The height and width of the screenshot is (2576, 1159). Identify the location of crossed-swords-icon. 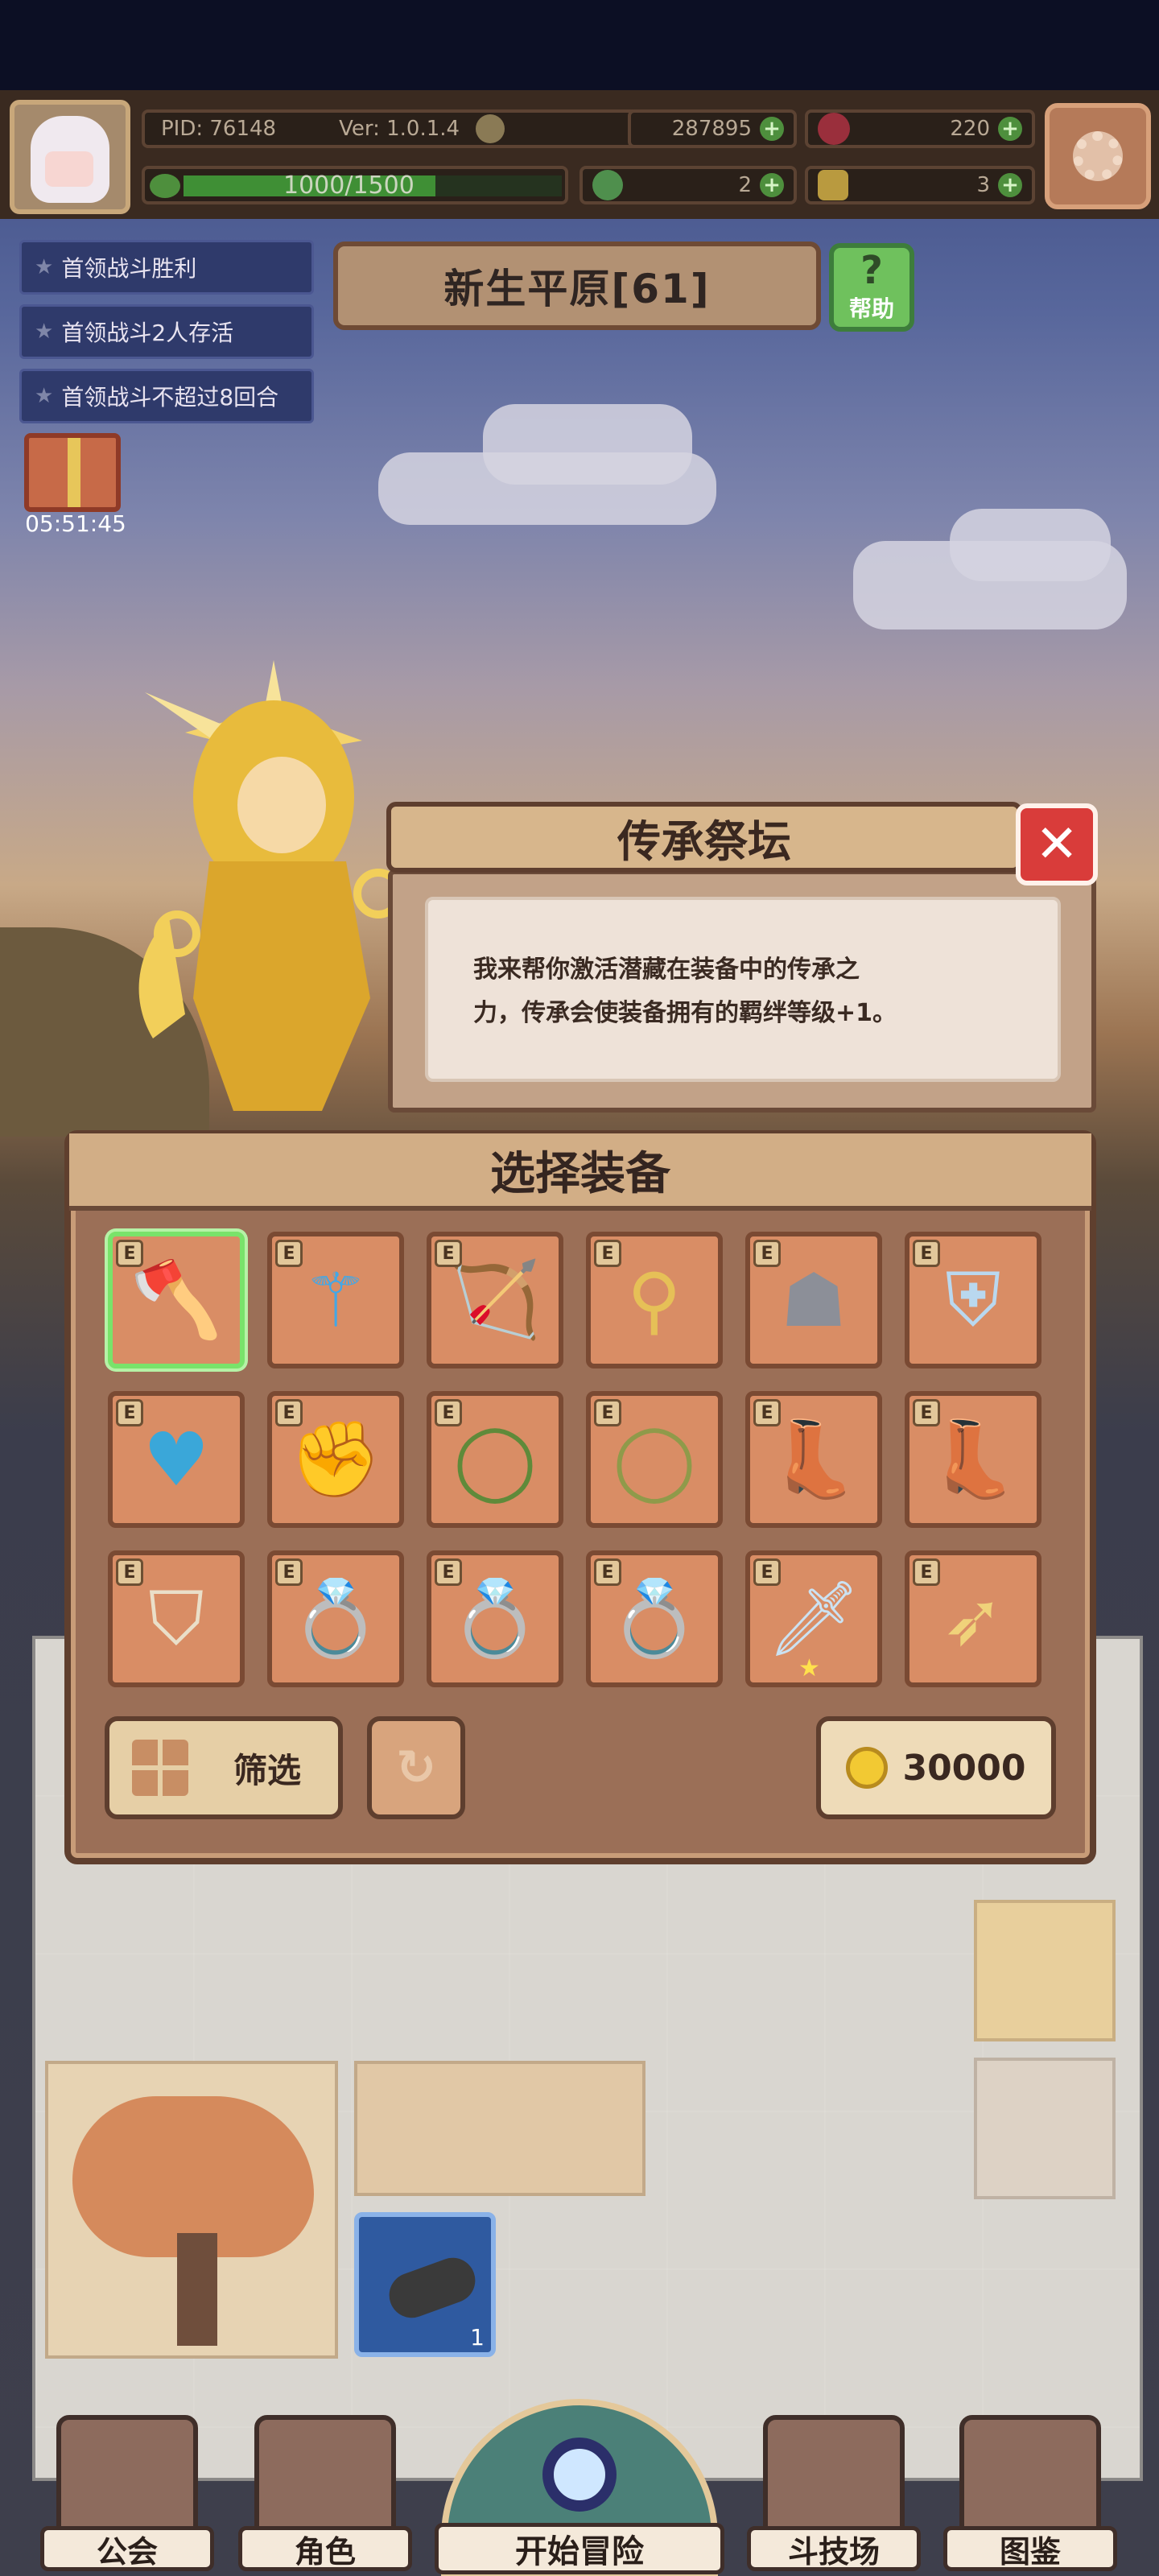
(834, 2475).